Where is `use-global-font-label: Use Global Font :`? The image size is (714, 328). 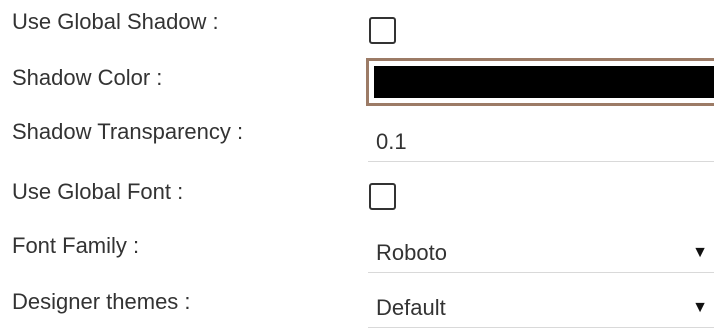 use-global-font-label: Use Global Font : is located at coordinates (98, 191).